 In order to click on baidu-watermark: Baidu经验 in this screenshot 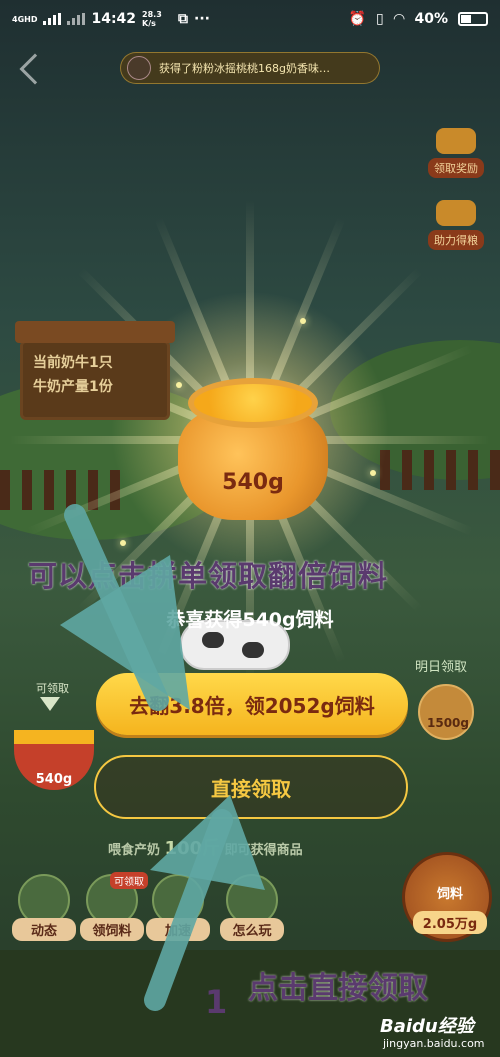, I will do `click(427, 1026)`.